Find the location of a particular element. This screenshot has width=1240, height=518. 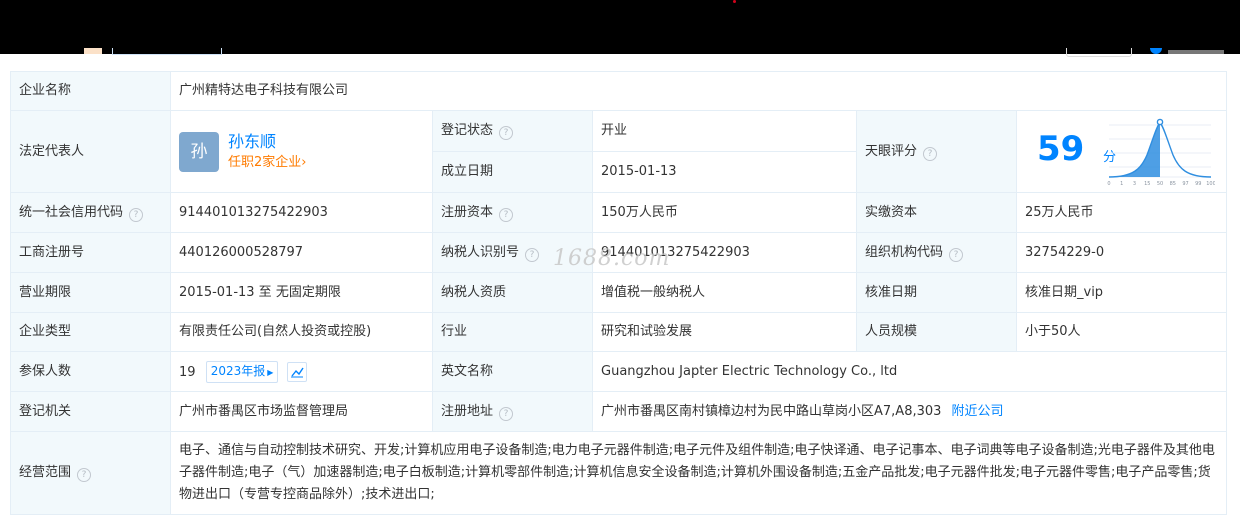

reg-status-label-cell: 登记状态? is located at coordinates (512, 131).